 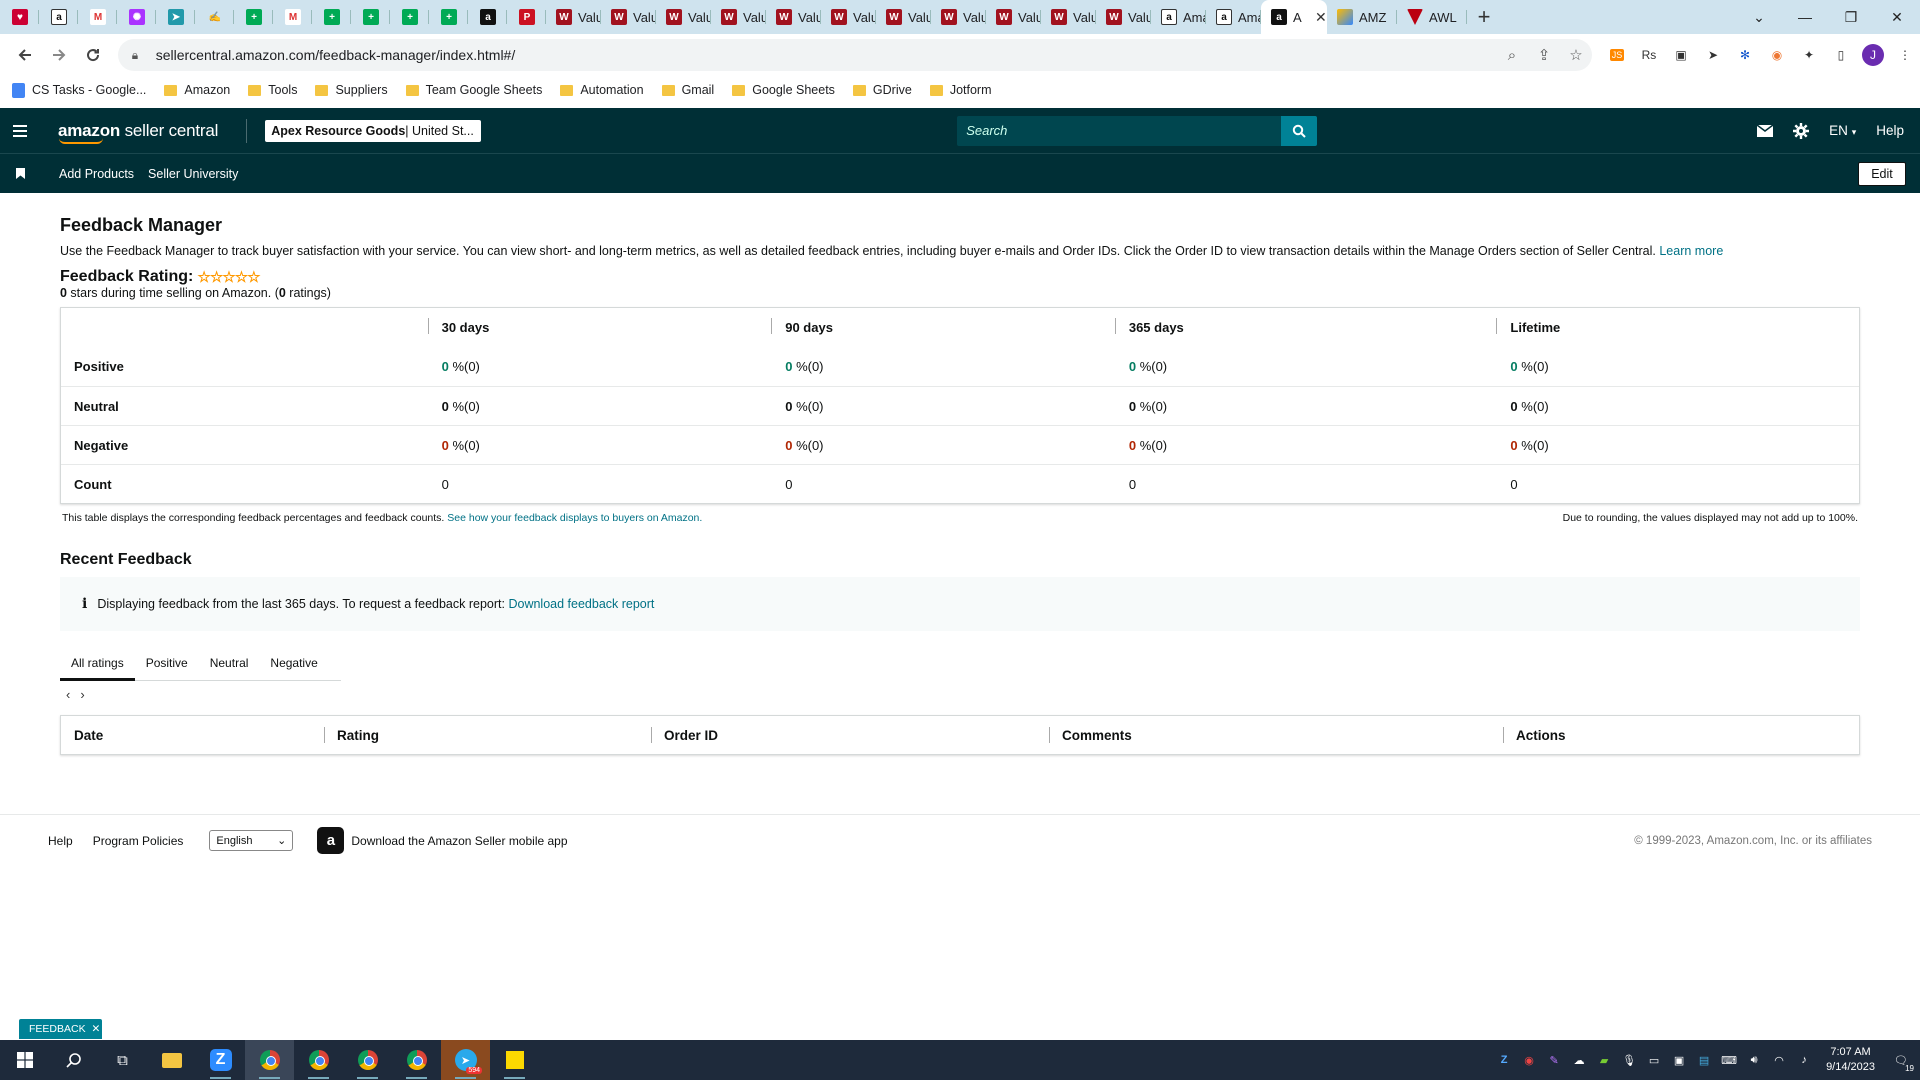 What do you see at coordinates (25, 55) in the screenshot?
I see `back-button` at bounding box center [25, 55].